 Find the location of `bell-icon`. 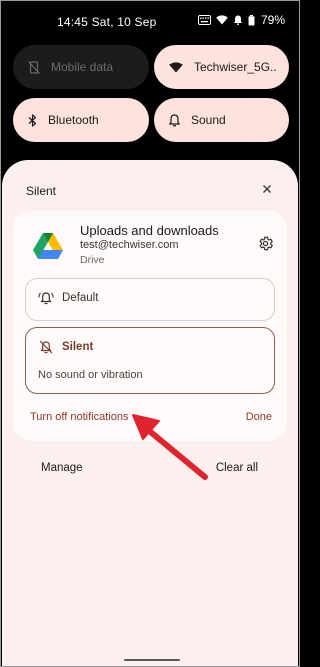

bell-icon is located at coordinates (174, 119).